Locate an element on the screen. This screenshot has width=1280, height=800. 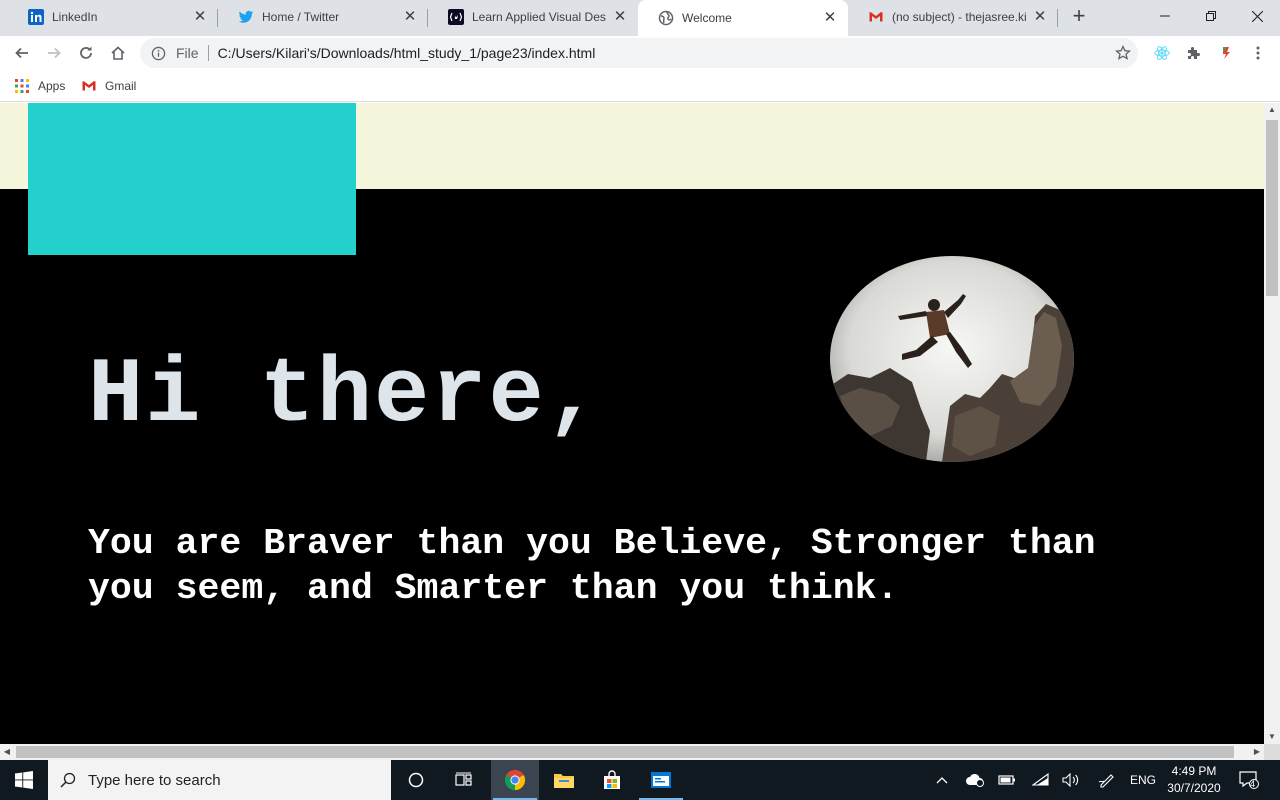
tab-title: LinkedIn is located at coordinates (75, 17).